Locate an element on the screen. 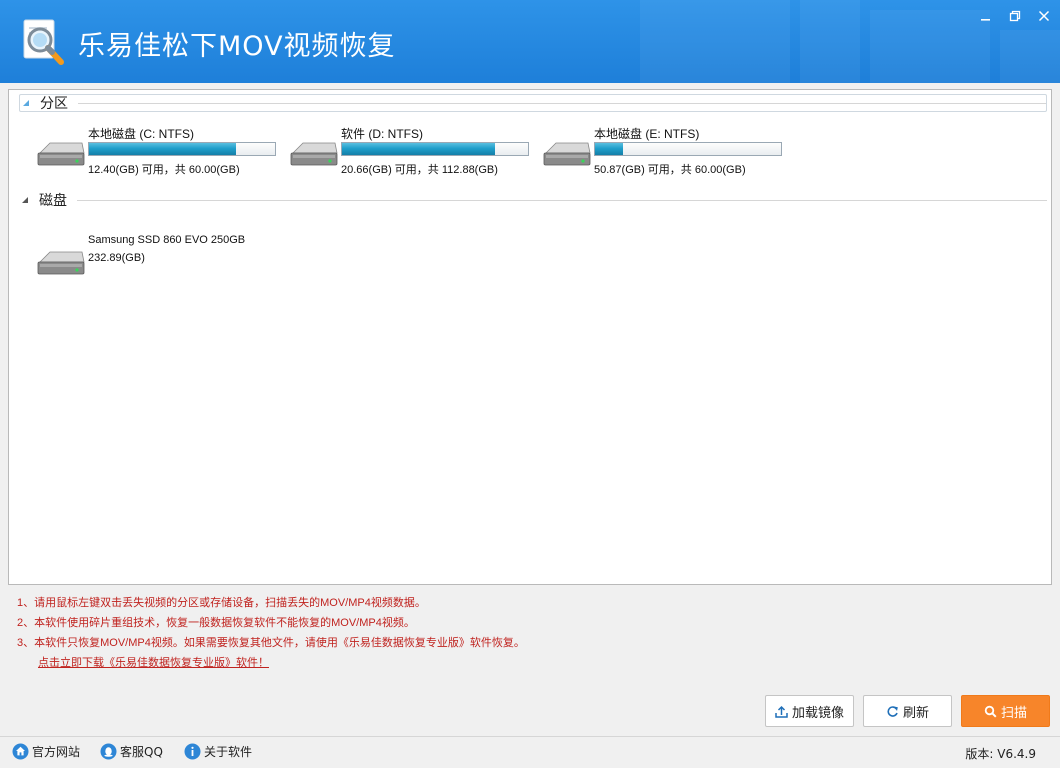  support-qq-label: 客服QQ is located at coordinates (141, 752).